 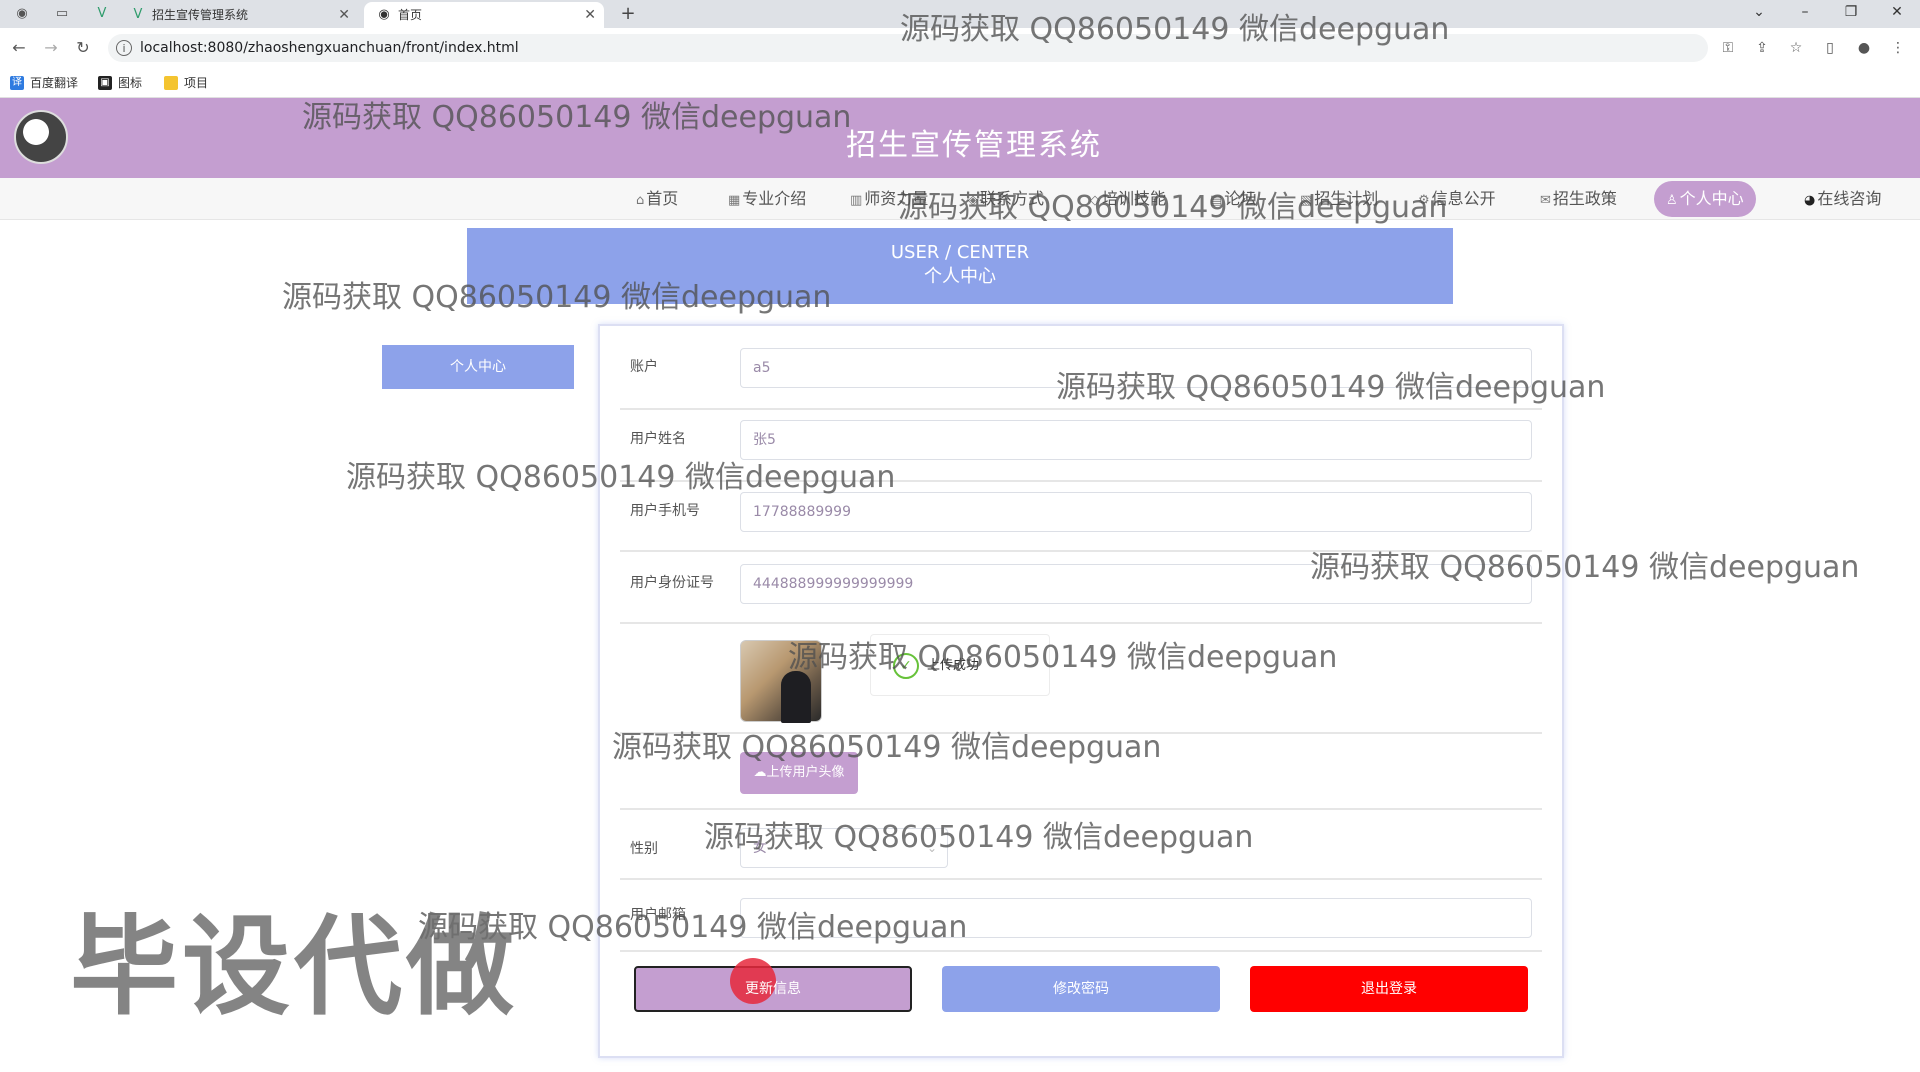 What do you see at coordinates (773, 985) in the screenshot?
I see `update-info-button: 更新信息` at bounding box center [773, 985].